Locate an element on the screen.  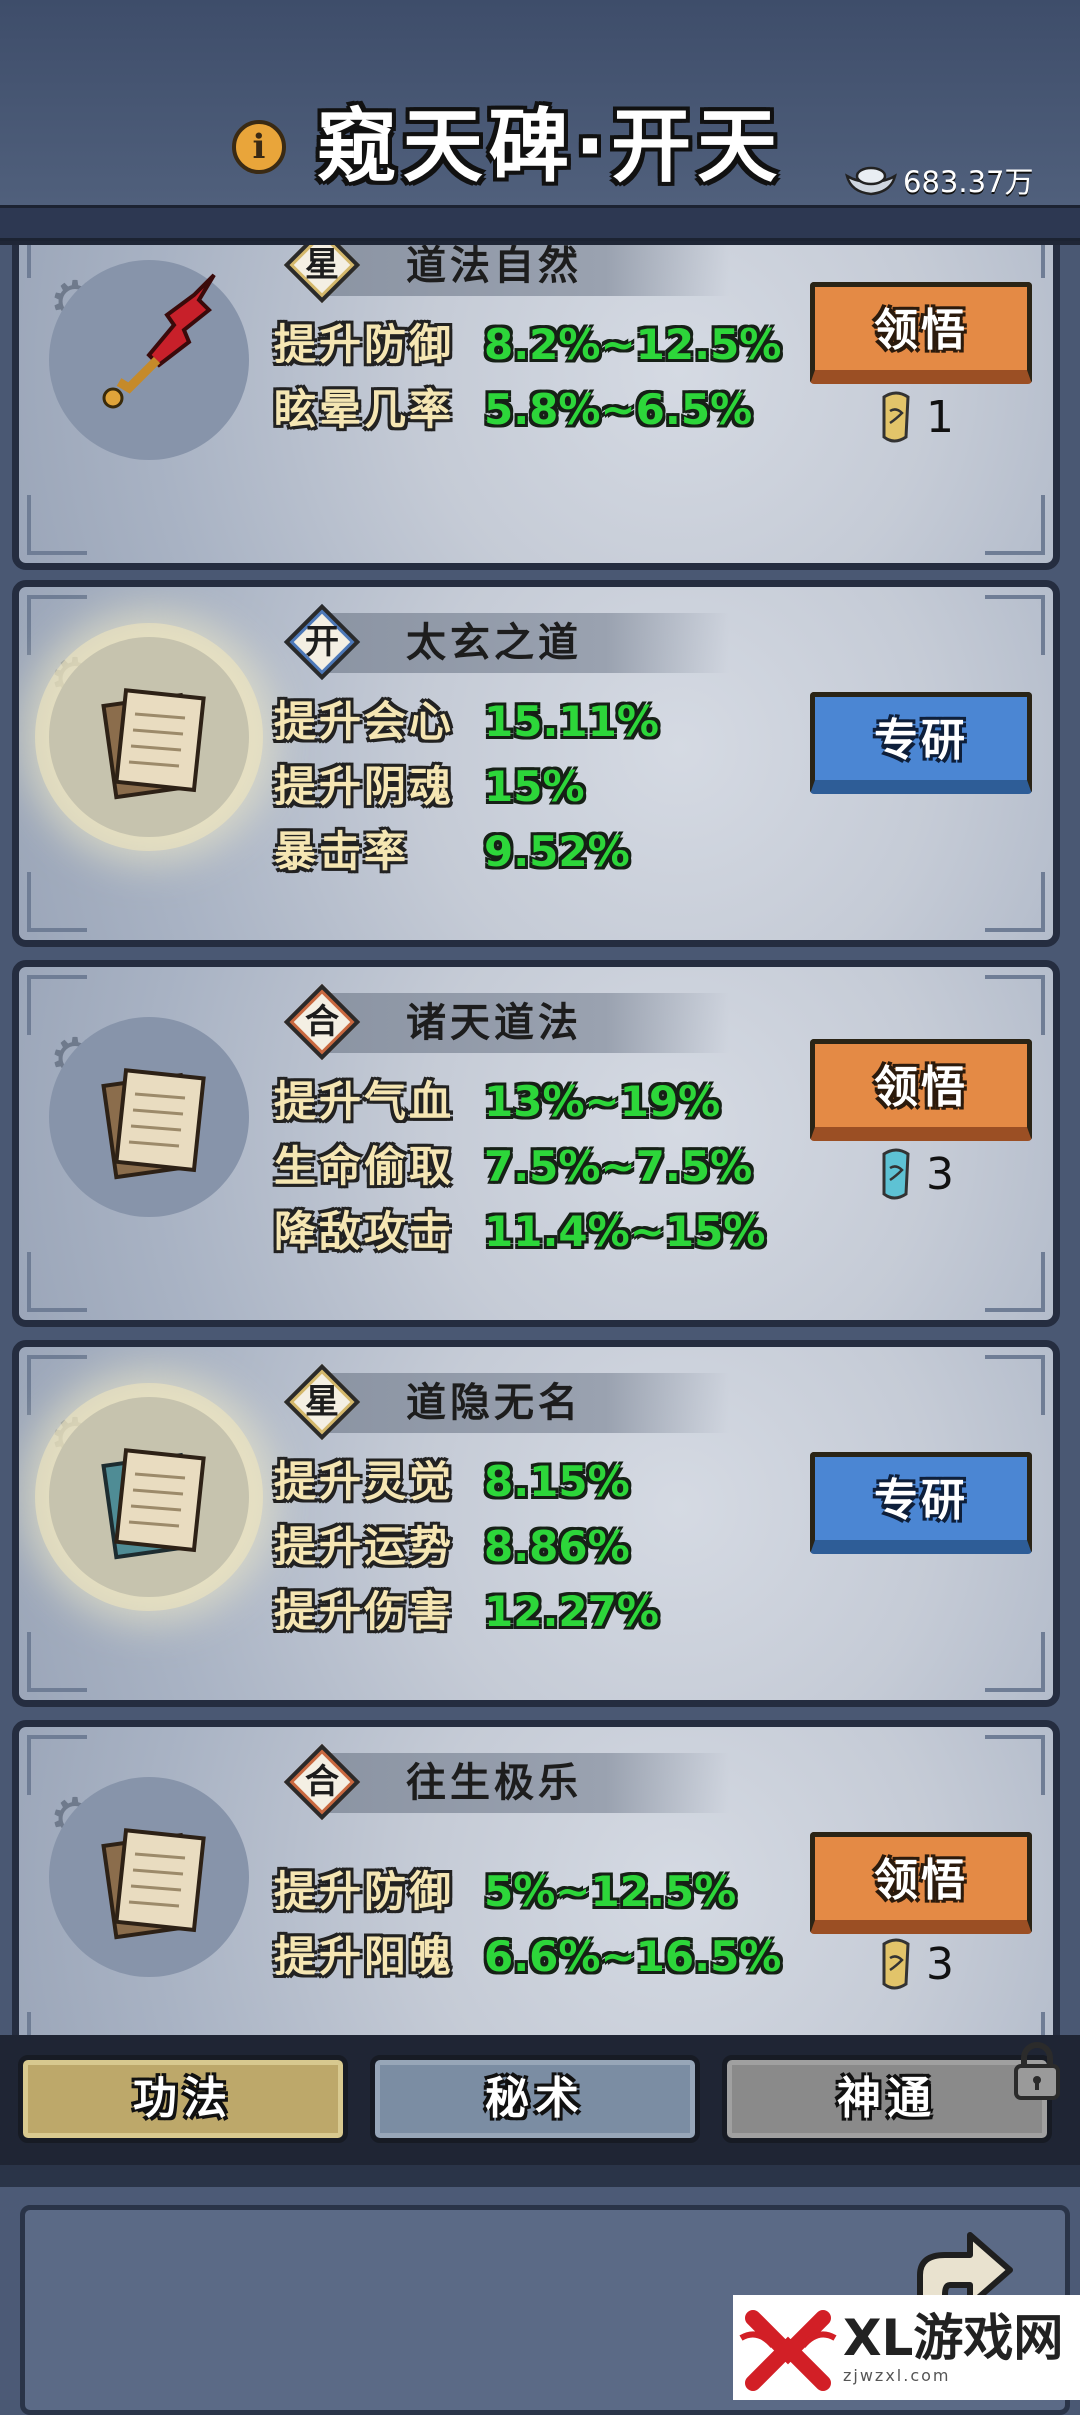
stat-row: 暴击率 9.52% is located at coordinates (452, 851).